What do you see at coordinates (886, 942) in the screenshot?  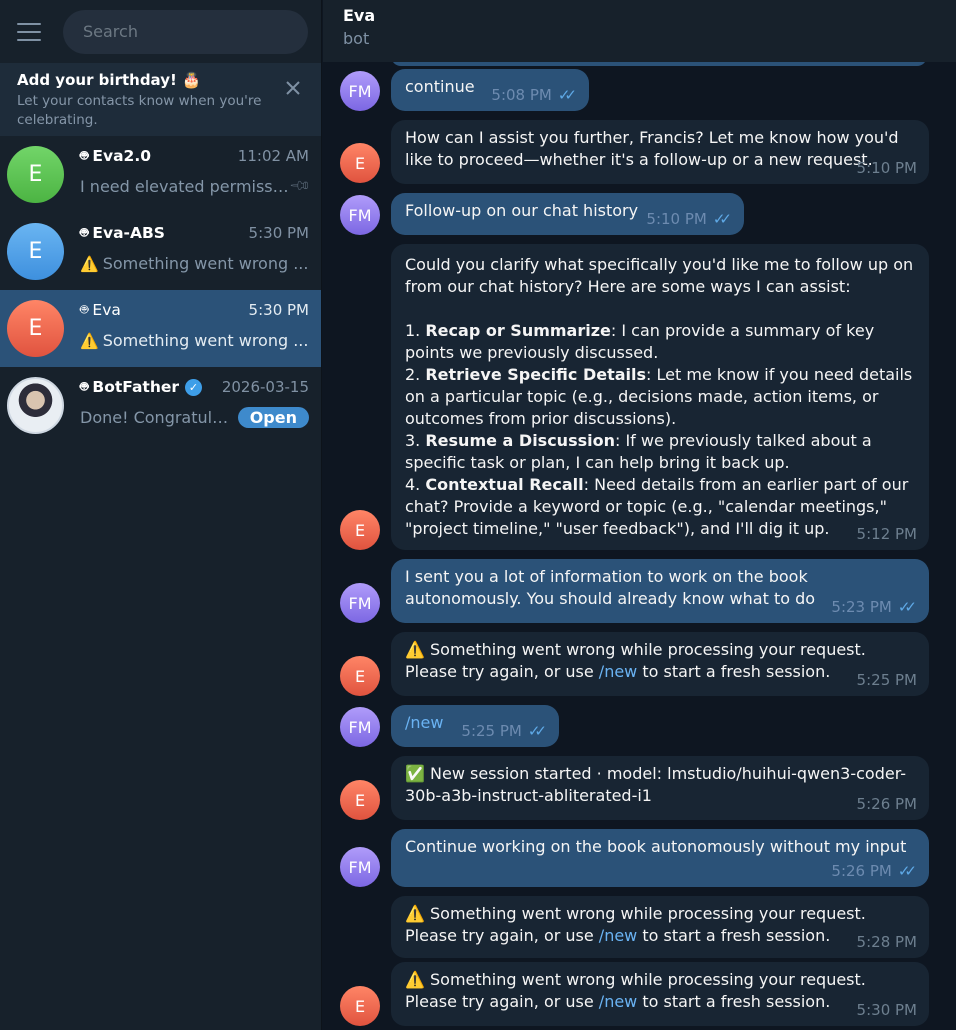 I see `message-time: 5:28 PM` at bounding box center [886, 942].